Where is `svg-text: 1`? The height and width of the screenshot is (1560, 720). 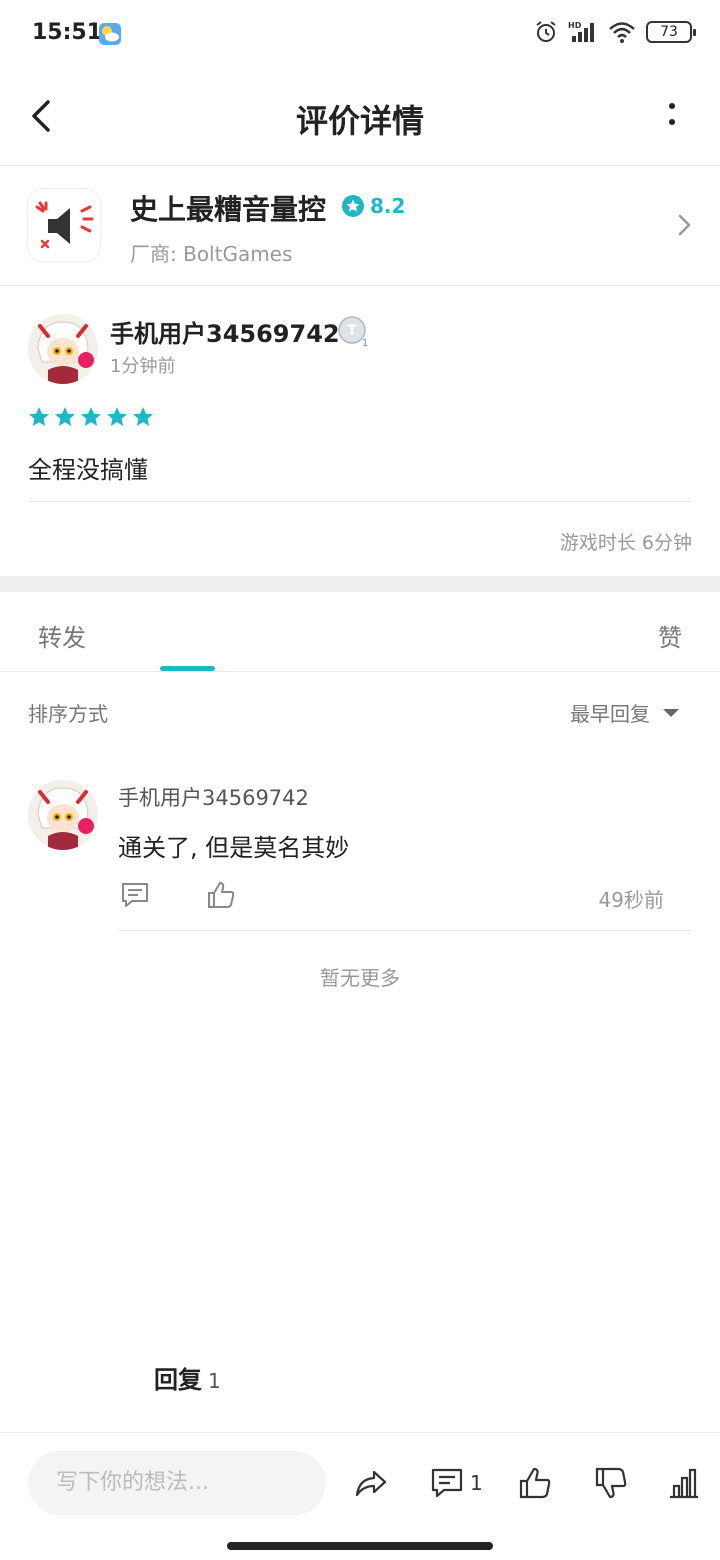 svg-text: 1 is located at coordinates (365, 343).